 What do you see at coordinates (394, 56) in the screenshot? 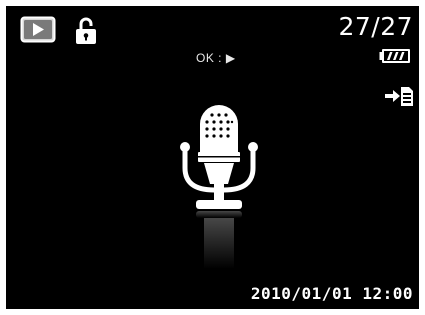
I see `battery-full-icon` at bounding box center [394, 56].